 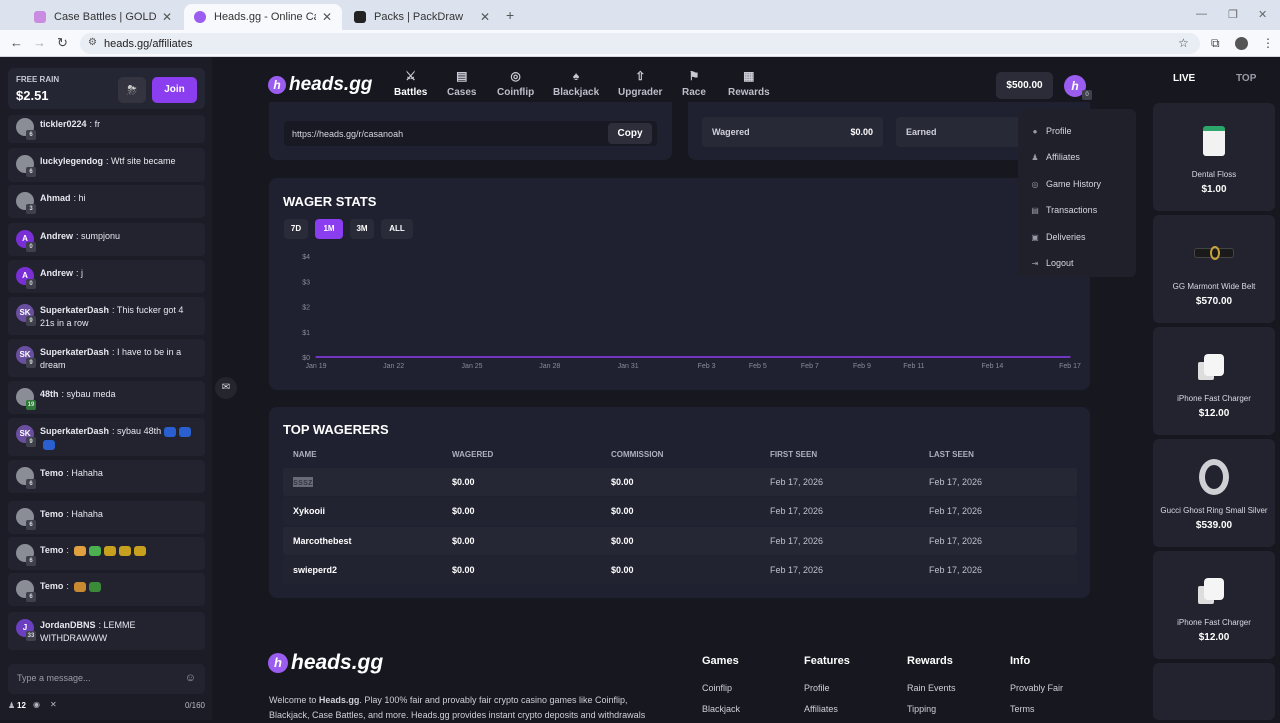 What do you see at coordinates (1024, 85) in the screenshot?
I see `balance-button: $500.00` at bounding box center [1024, 85].